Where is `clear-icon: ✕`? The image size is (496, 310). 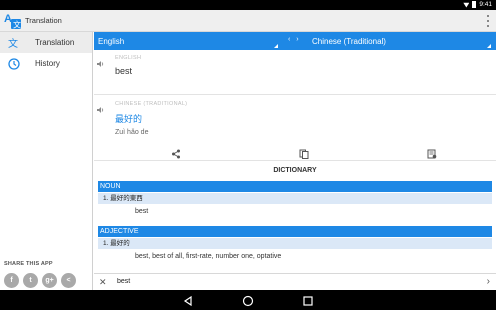
clear-icon: ✕ is located at coordinates (103, 282).